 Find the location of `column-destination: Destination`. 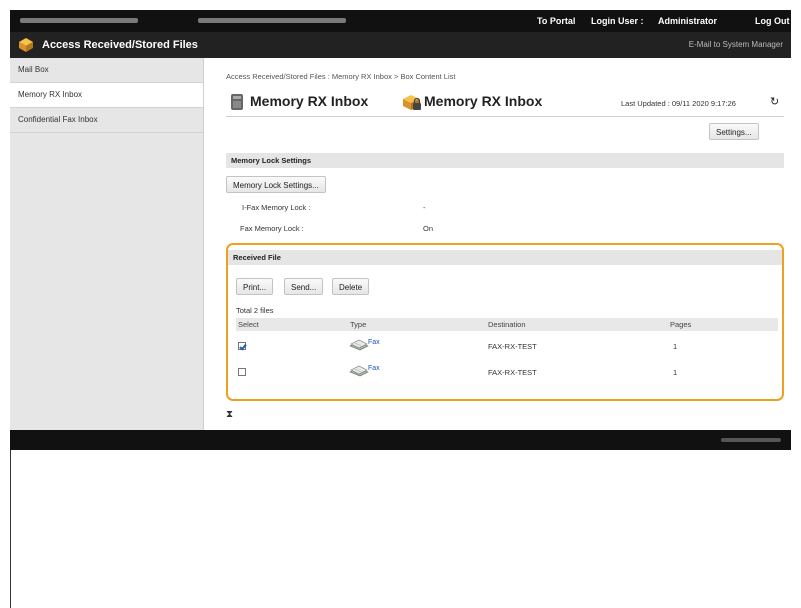

column-destination: Destination is located at coordinates (507, 324).